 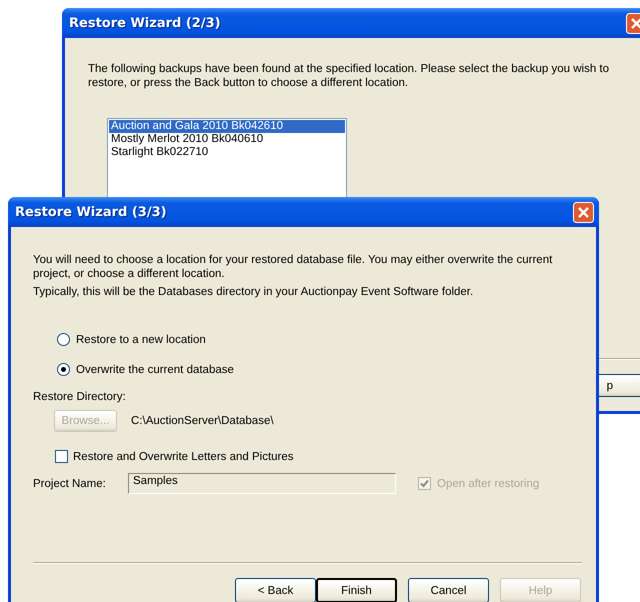 What do you see at coordinates (262, 483) in the screenshot?
I see `project-name-field: Samples` at bounding box center [262, 483].